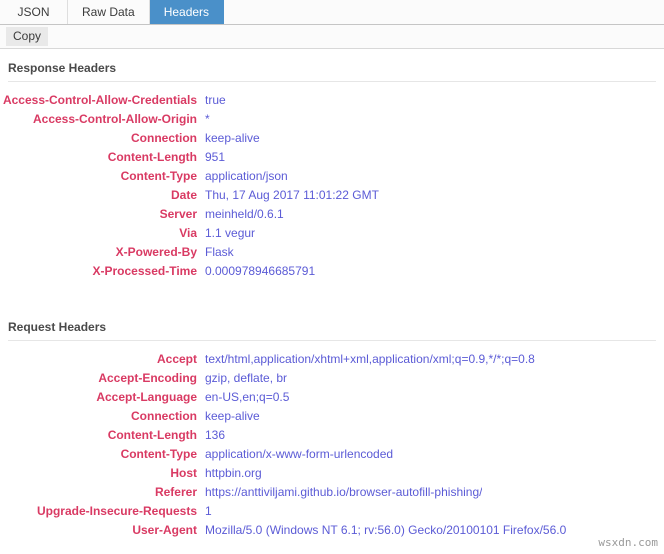 The width and height of the screenshot is (664, 554). I want to click on headers-toolbar: Copy, so click(332, 37).